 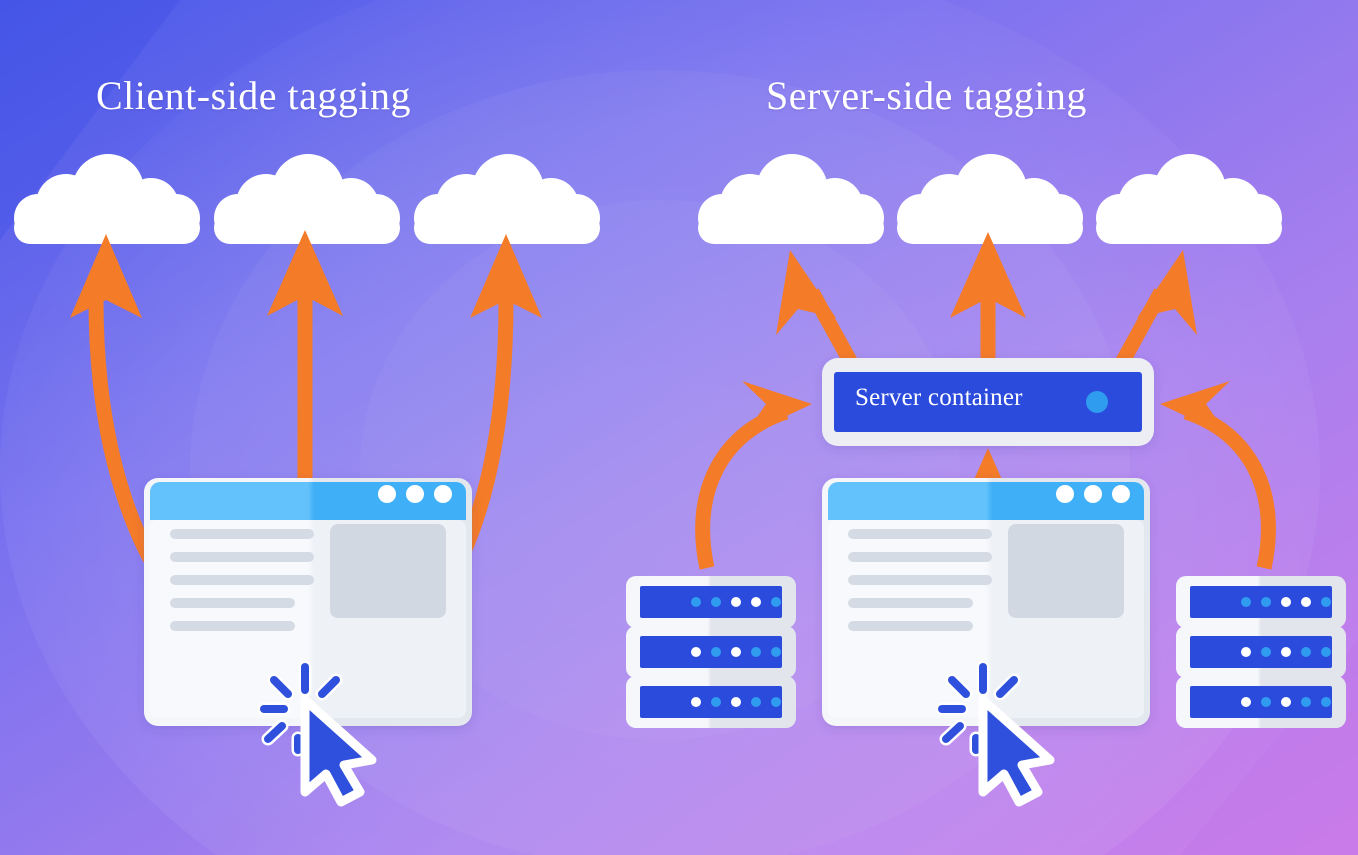 I want to click on arrow-rack-left-to-container, so click(x=753, y=475).